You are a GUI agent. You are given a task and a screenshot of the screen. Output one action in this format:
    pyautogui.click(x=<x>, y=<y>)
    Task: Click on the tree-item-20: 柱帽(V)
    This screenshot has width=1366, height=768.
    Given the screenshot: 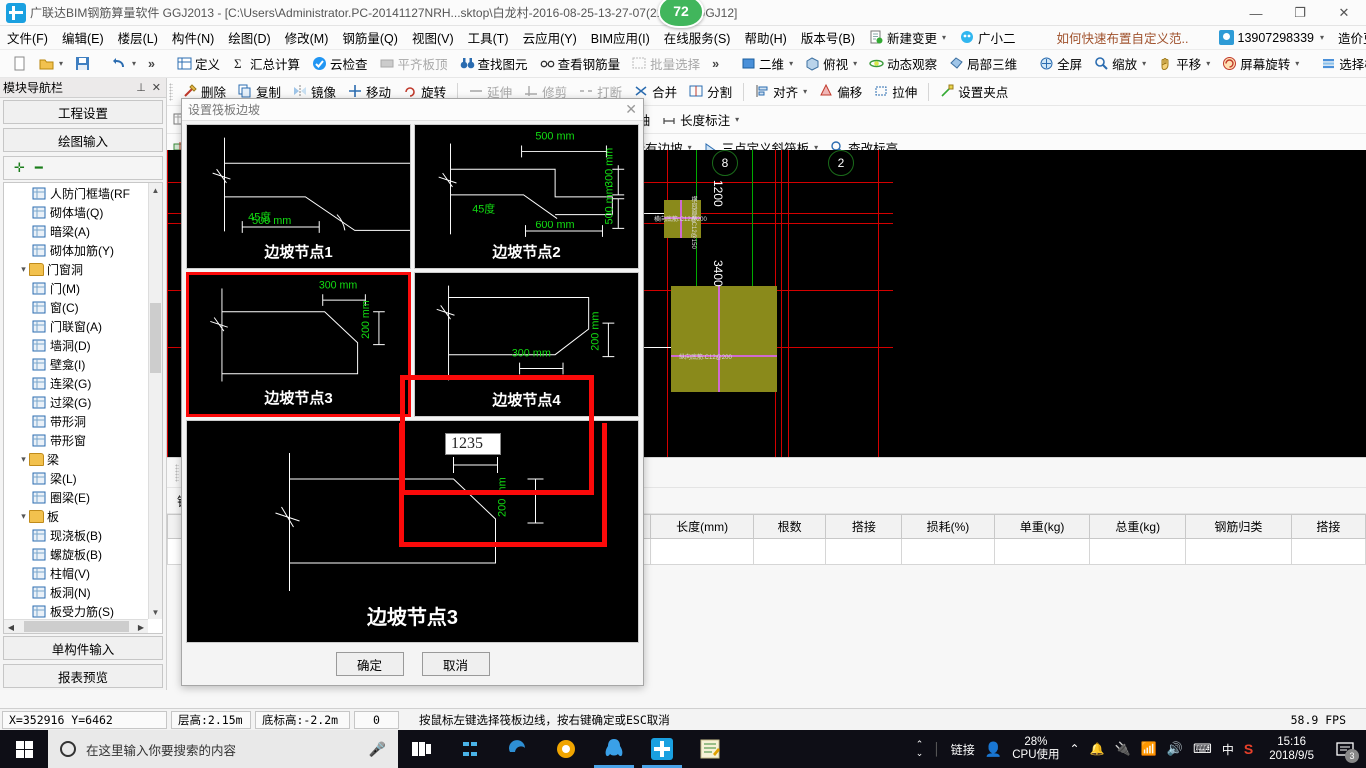 What is the action you would take?
    pyautogui.click(x=76, y=573)
    